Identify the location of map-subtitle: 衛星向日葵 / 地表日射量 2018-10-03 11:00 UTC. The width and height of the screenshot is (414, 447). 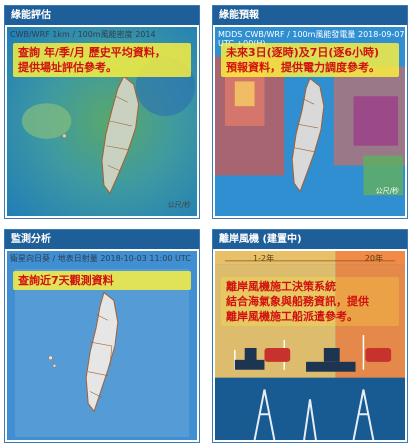
(100, 258).